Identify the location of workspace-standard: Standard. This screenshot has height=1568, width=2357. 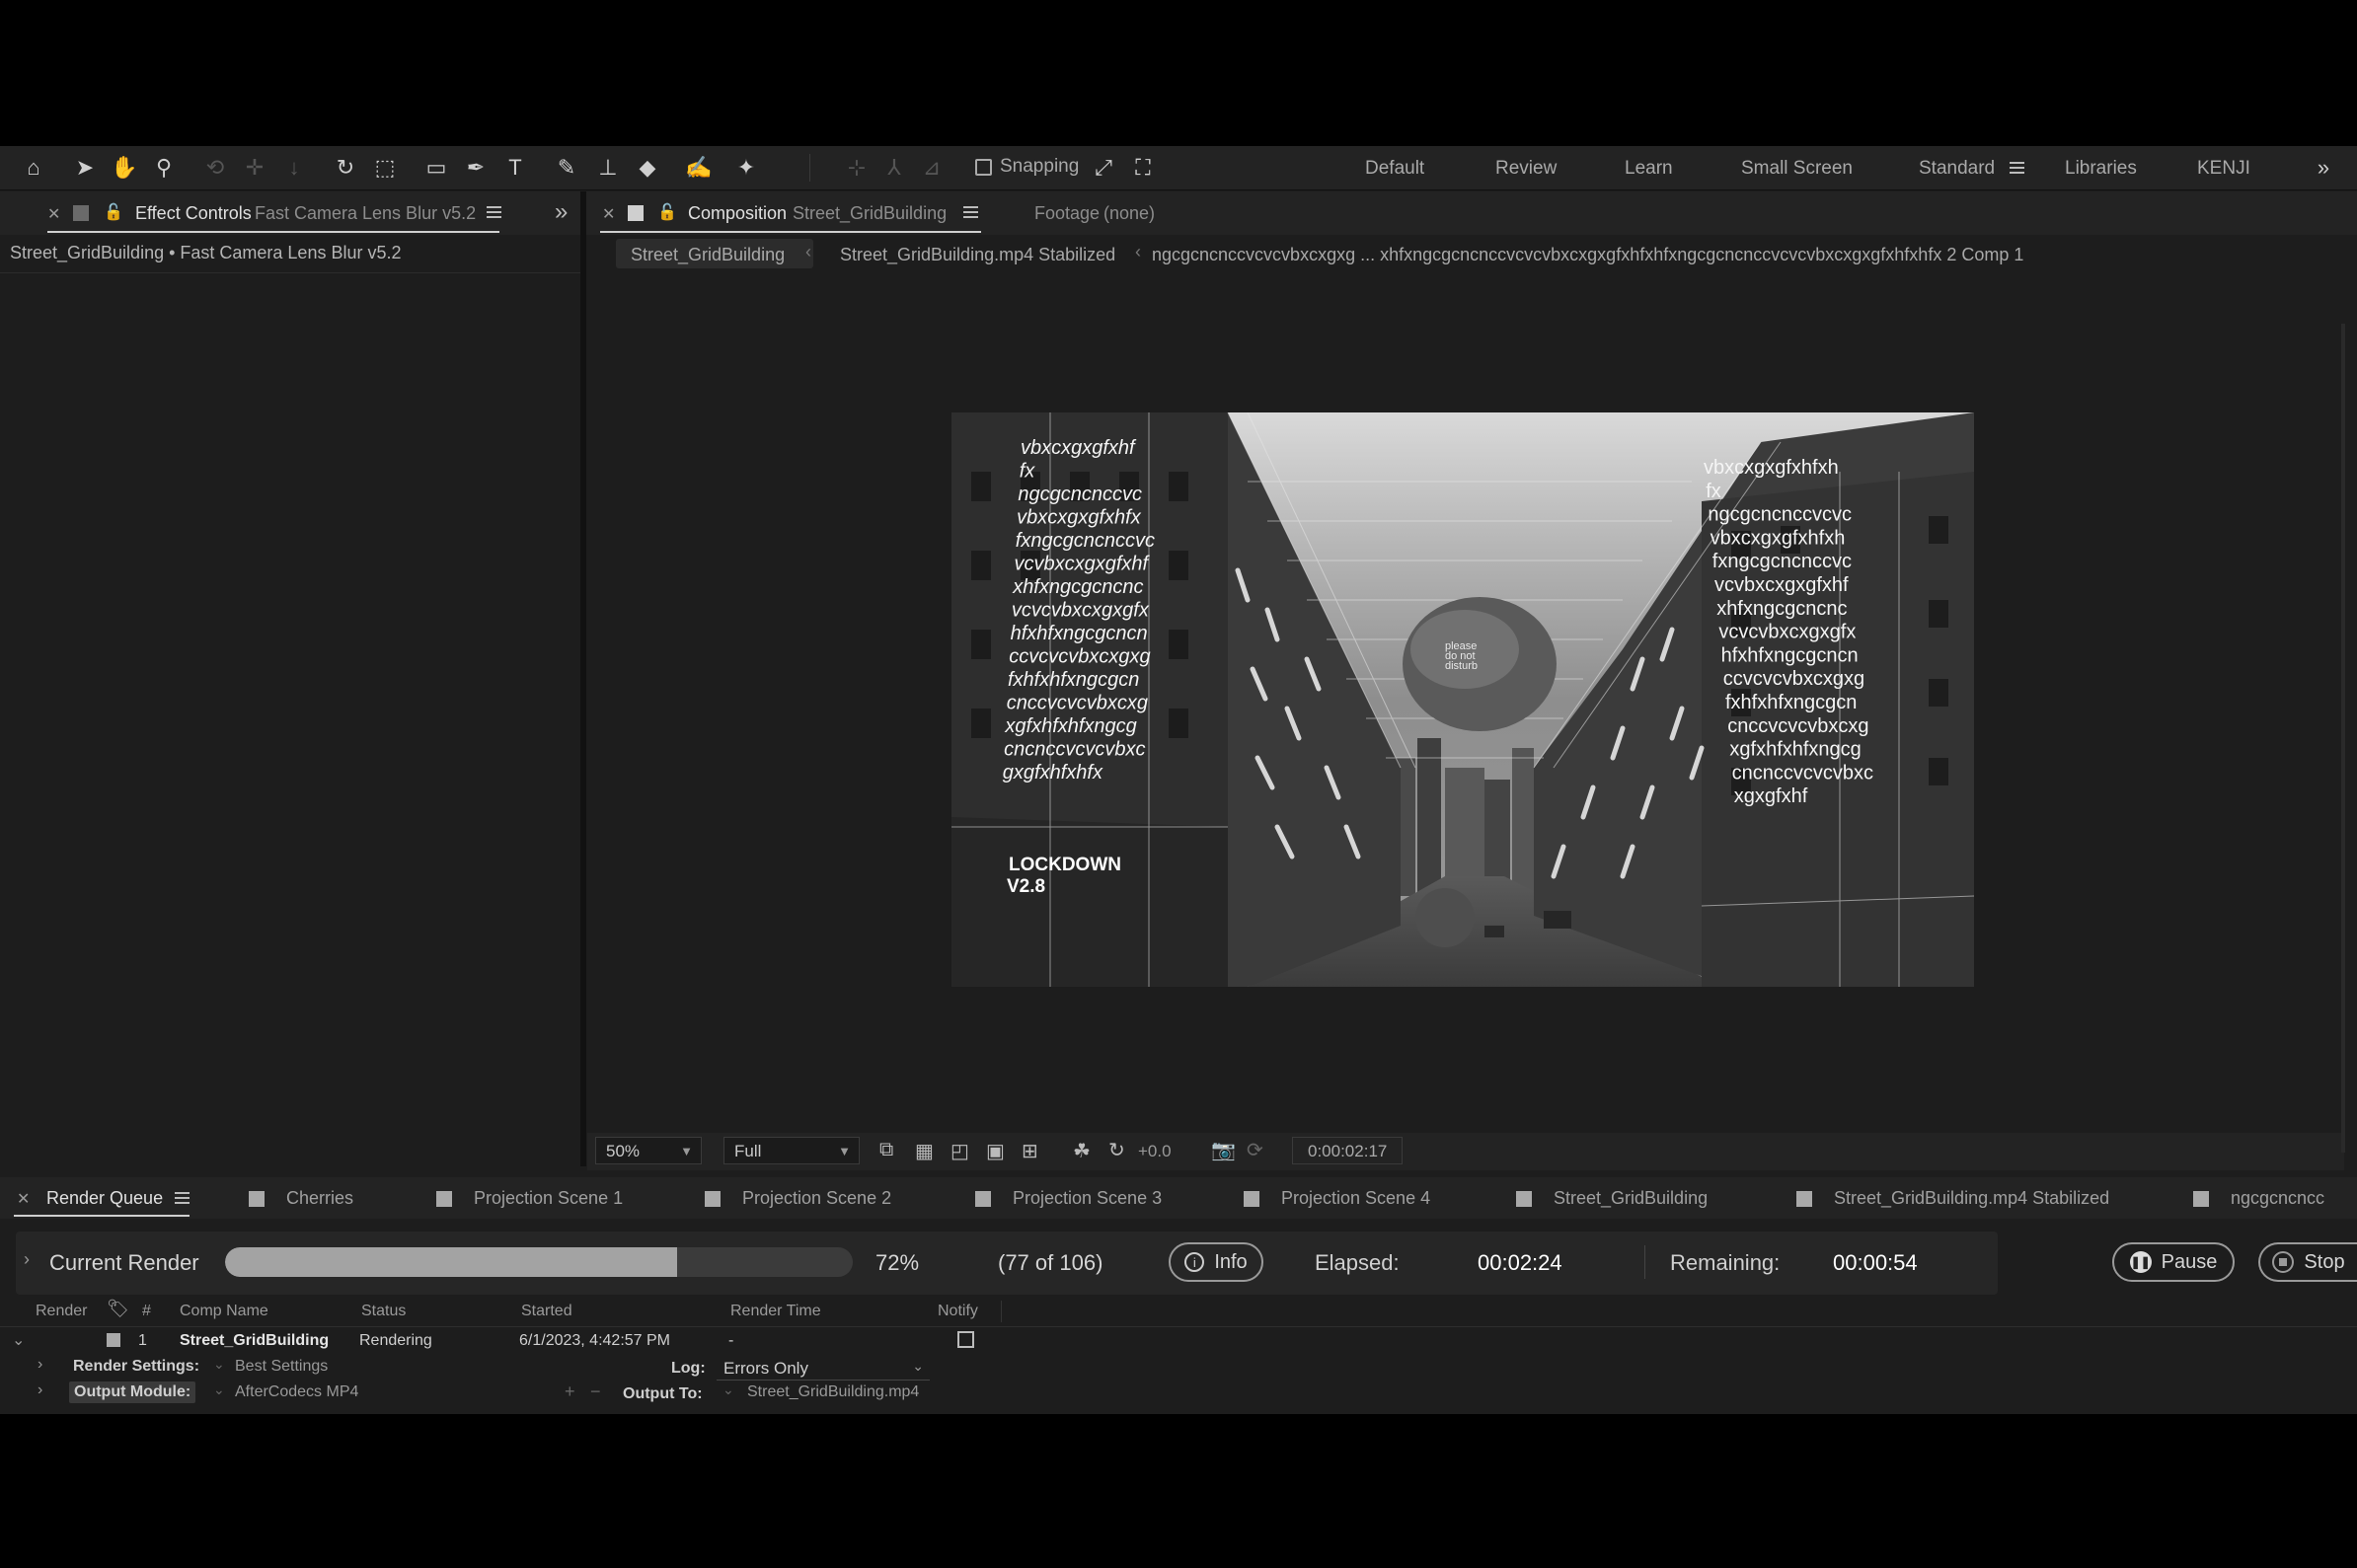
(1957, 169).